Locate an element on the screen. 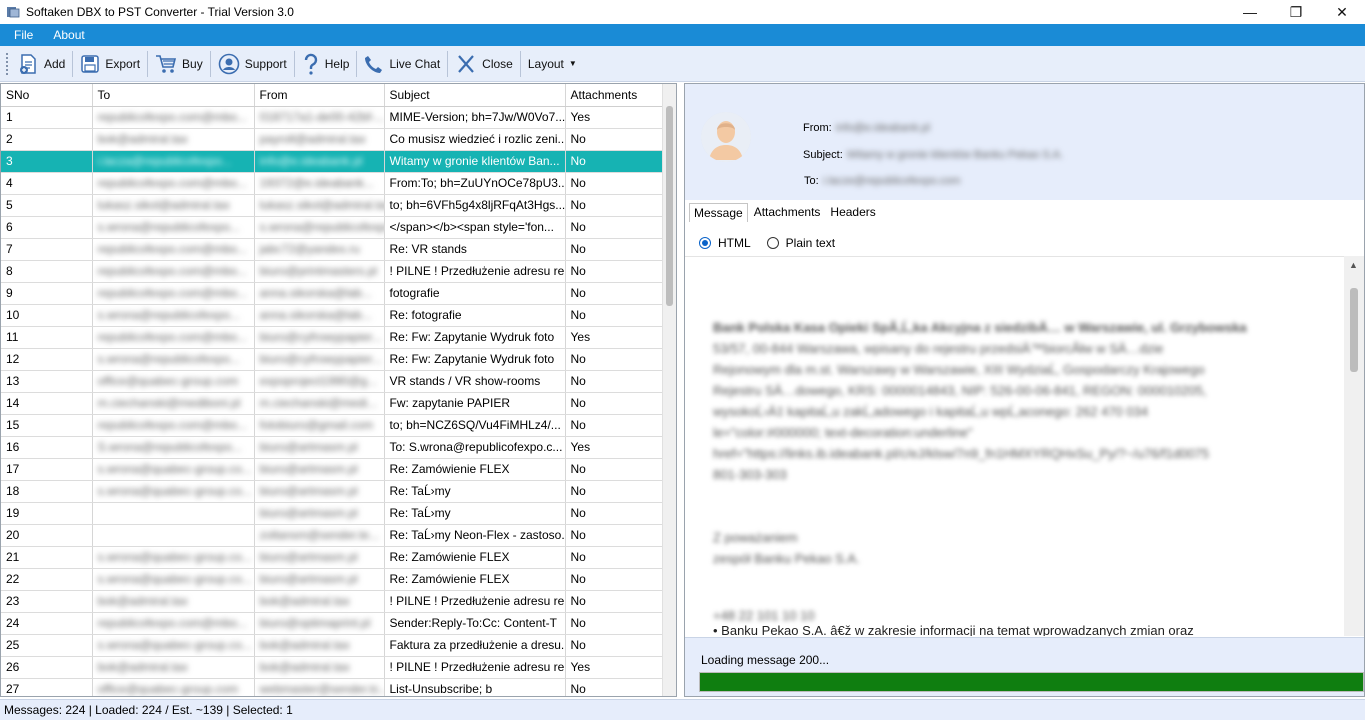 This screenshot has width=1365, height=720. export-button: Export is located at coordinates (110, 64).